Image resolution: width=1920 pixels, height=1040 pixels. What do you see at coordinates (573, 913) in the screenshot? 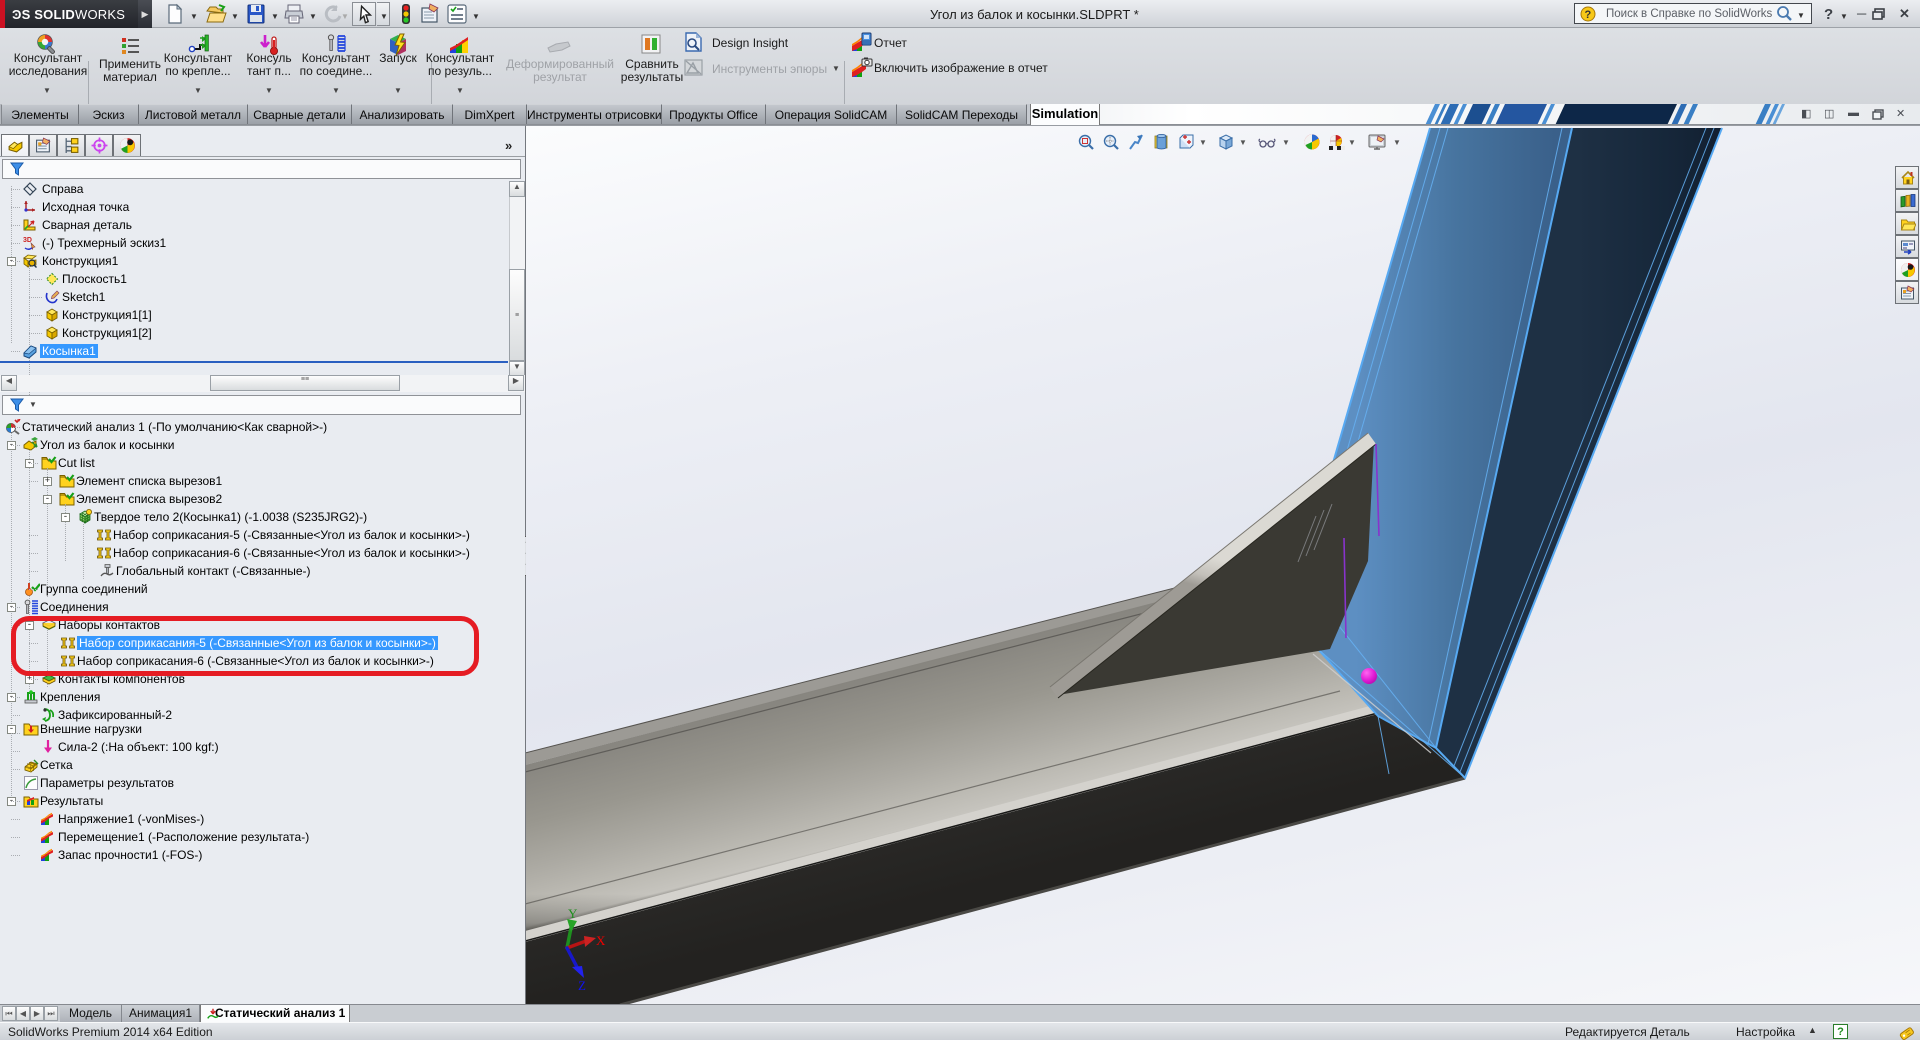
I see `svg-text: Y` at bounding box center [573, 913].